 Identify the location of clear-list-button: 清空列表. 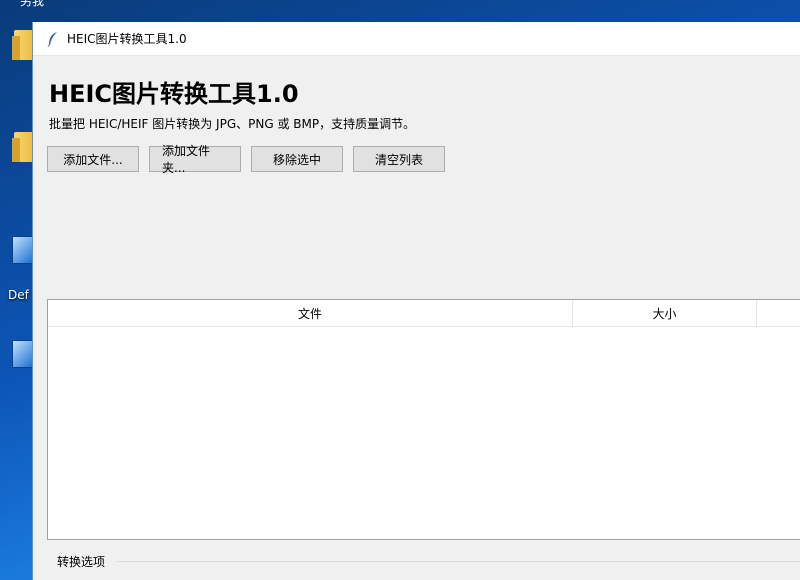
(399, 159).